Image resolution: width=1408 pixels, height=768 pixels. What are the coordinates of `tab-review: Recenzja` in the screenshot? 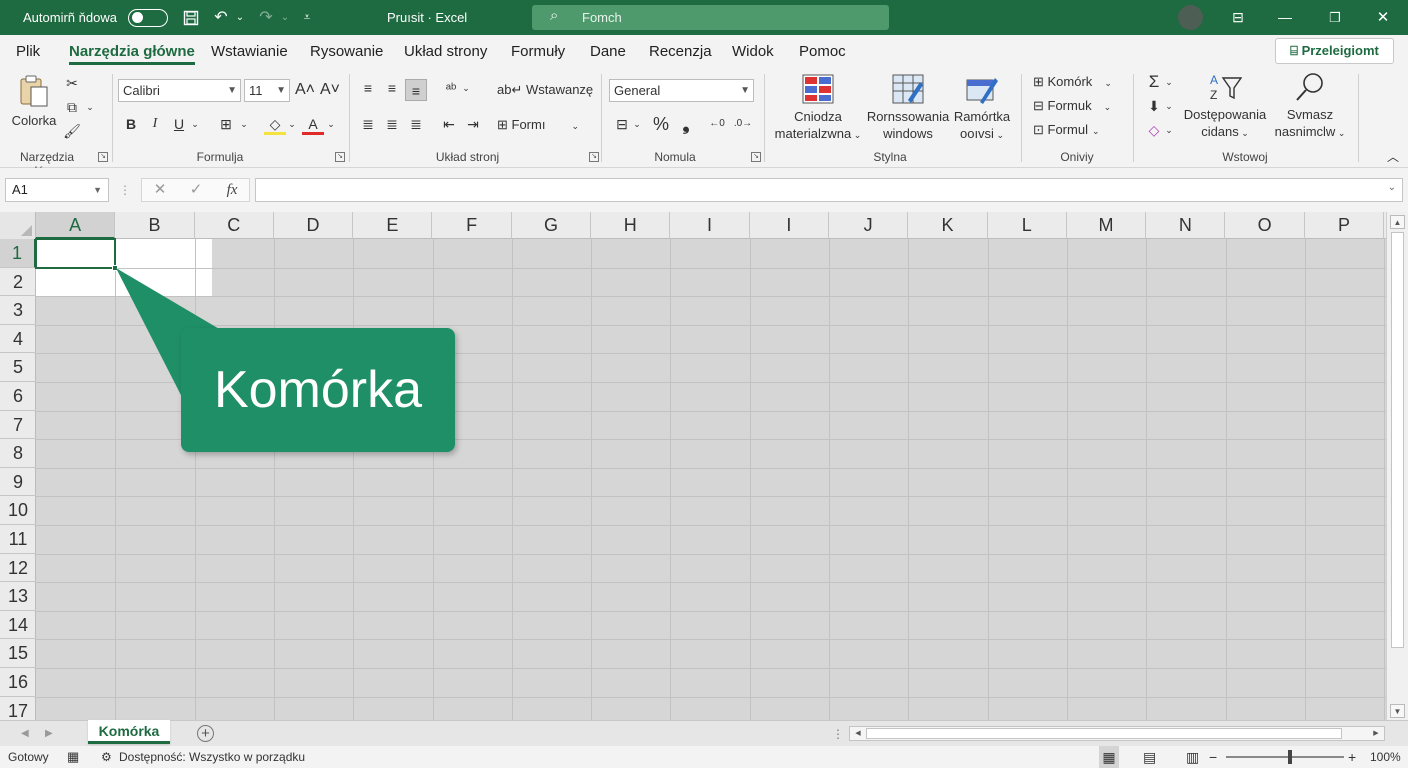 It's located at (680, 51).